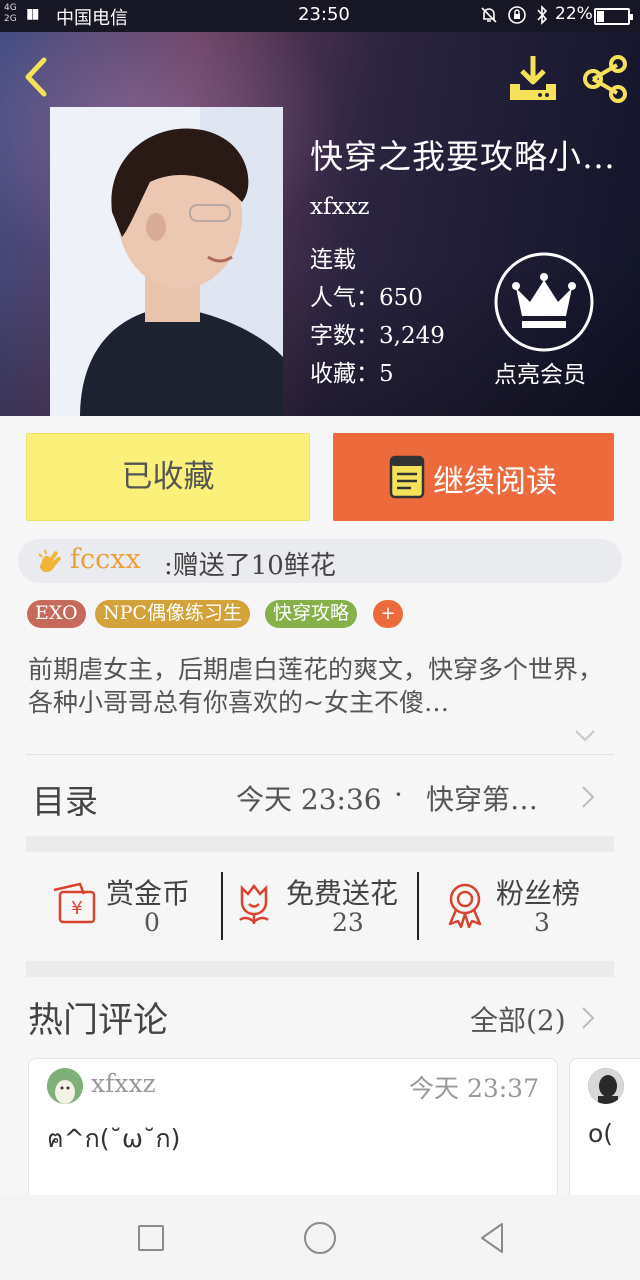 The image size is (640, 1280). I want to click on reward-coins-value: 0, so click(152, 922).